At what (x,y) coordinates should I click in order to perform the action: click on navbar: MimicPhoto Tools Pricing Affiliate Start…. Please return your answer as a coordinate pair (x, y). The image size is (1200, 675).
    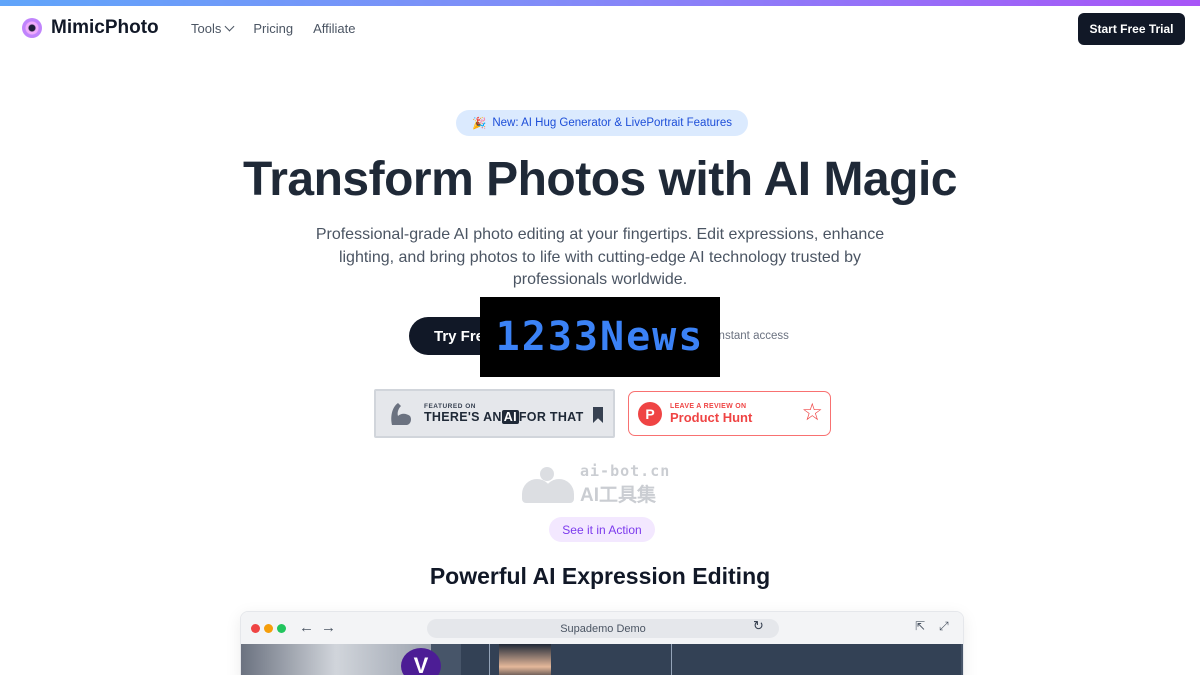
    Looking at the image, I should click on (600, 29).